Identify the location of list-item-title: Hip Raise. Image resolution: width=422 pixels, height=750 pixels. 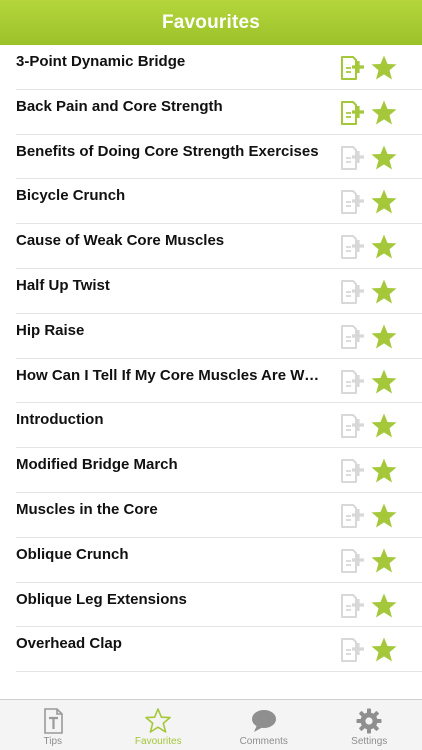
(50, 330).